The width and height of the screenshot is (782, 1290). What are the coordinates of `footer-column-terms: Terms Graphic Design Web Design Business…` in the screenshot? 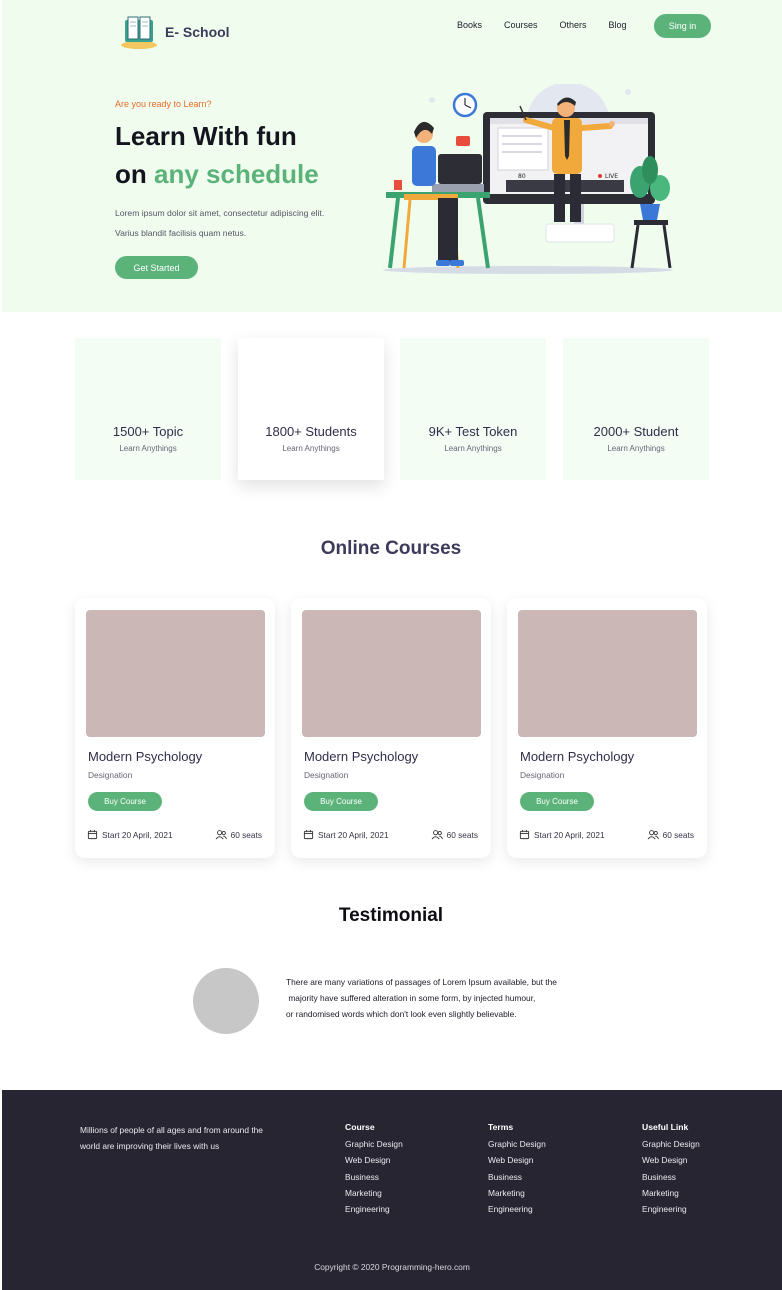 It's located at (517, 1169).